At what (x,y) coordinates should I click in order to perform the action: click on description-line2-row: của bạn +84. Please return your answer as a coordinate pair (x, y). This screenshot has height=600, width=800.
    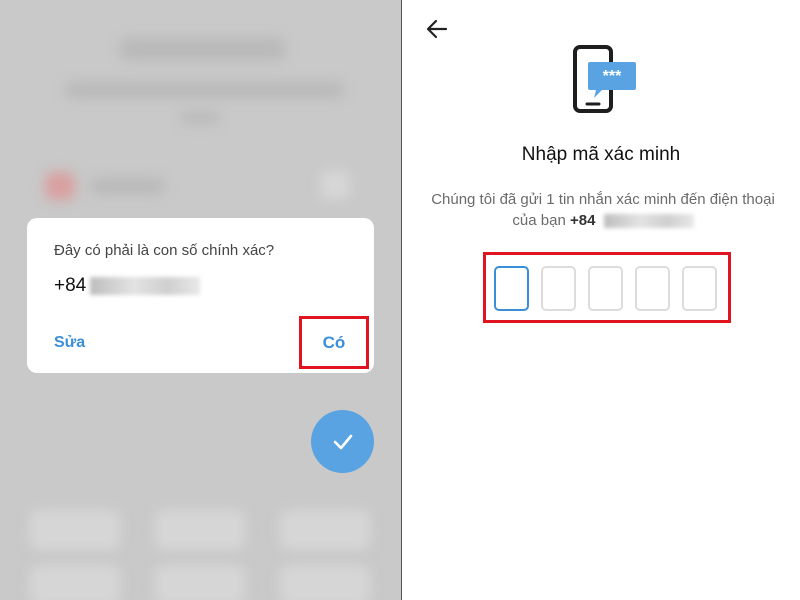
    Looking at the image, I should click on (603, 220).